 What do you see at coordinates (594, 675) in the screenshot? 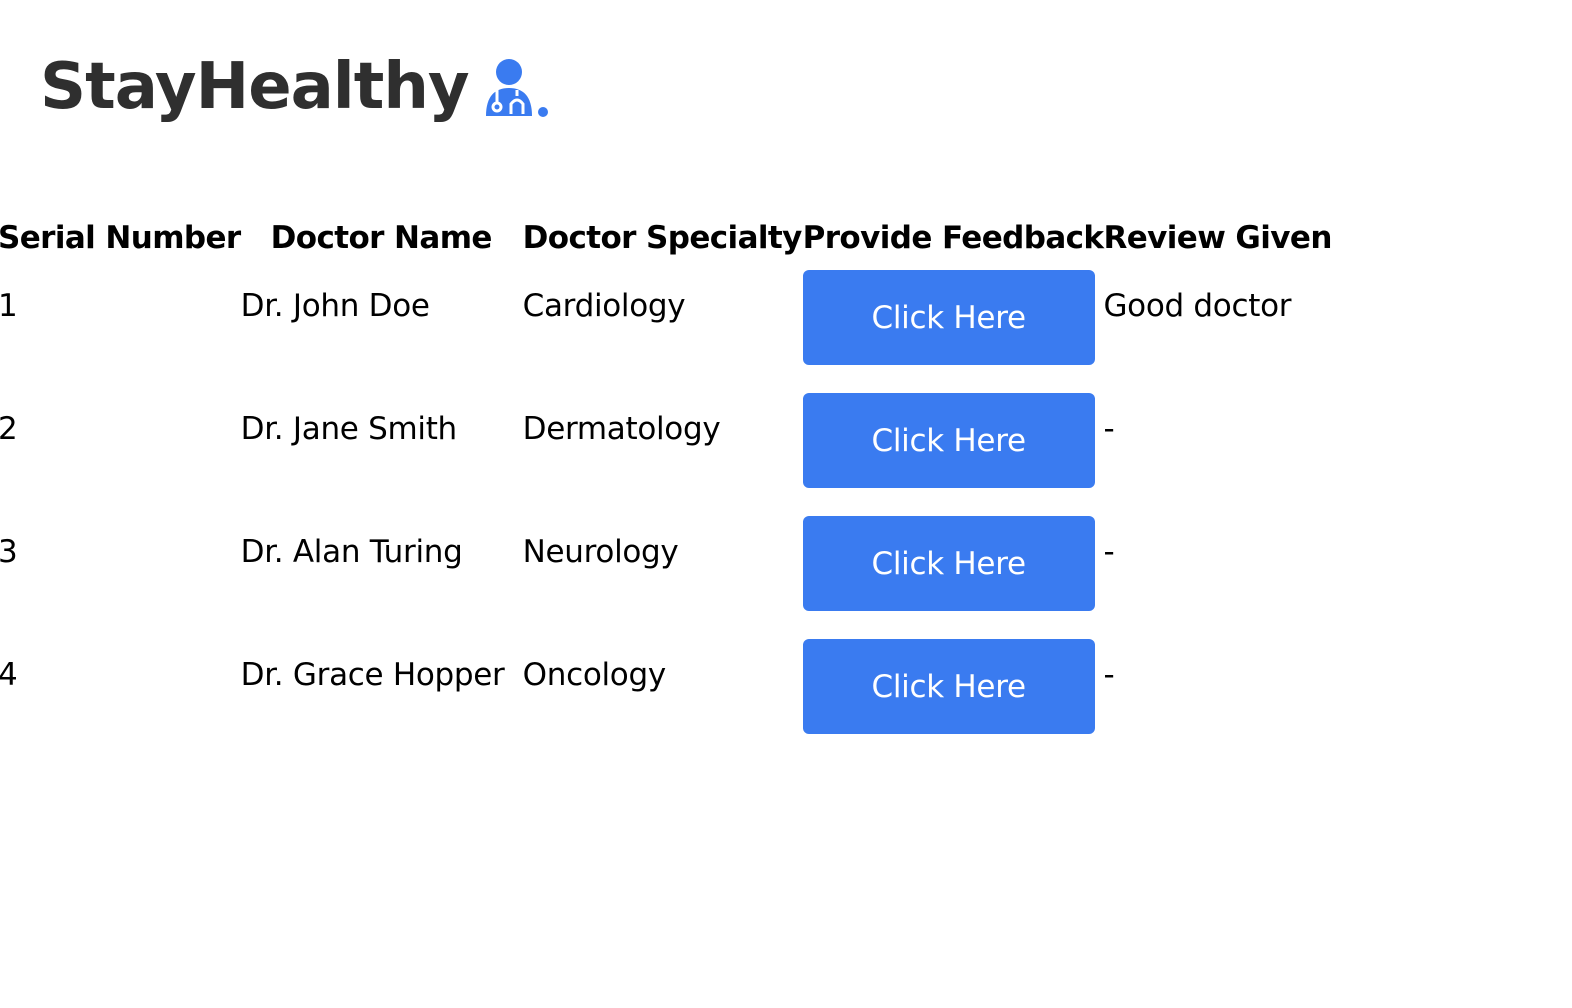
I see `doctor-specialty: Oncology` at bounding box center [594, 675].